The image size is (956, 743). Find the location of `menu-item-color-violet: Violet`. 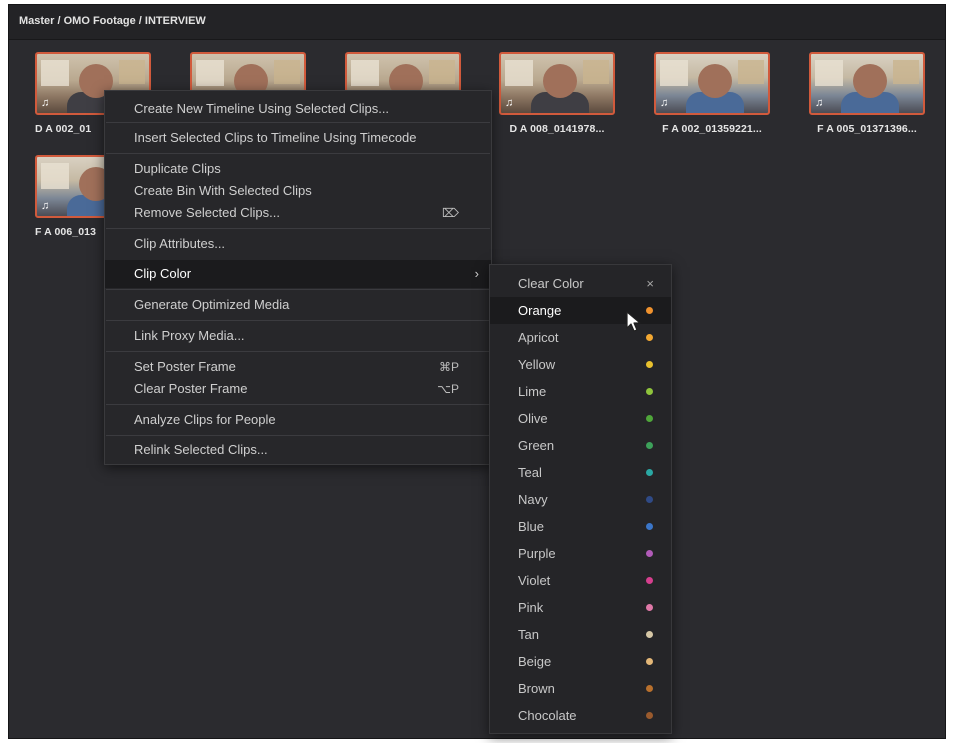

menu-item-color-violet: Violet is located at coordinates (580, 580).